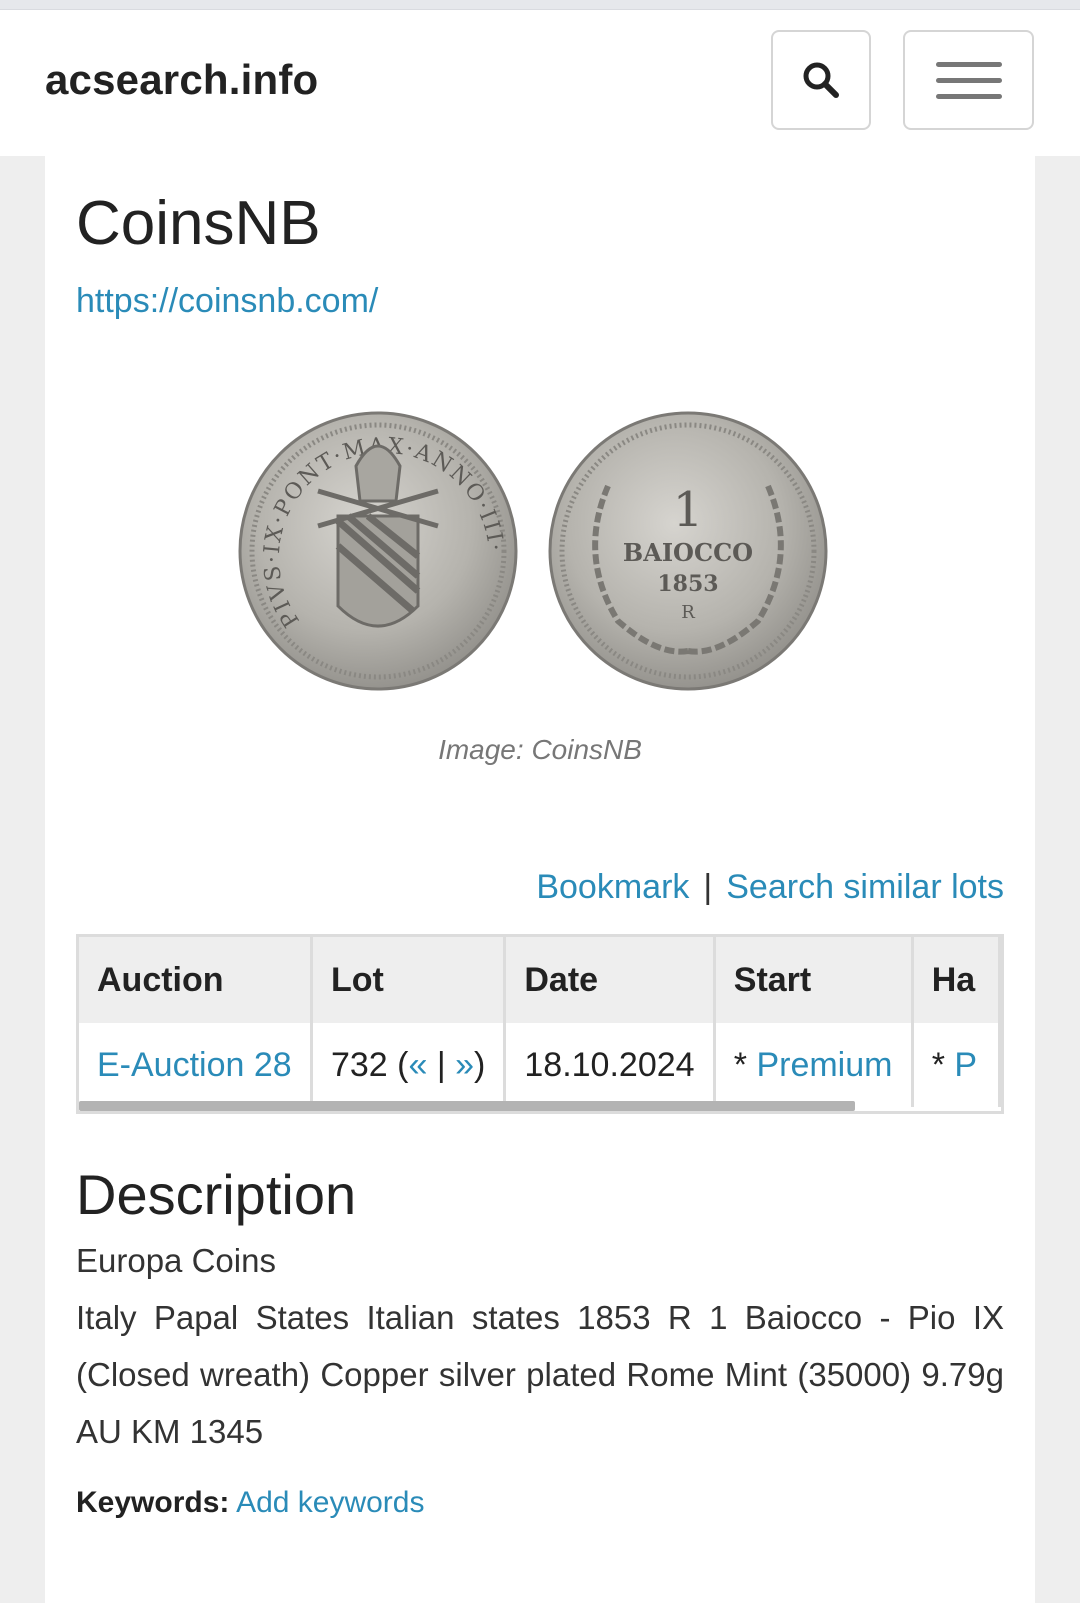 The image size is (1080, 1603). What do you see at coordinates (467, 1106) in the screenshot?
I see `table-horizontal-scrollbar` at bounding box center [467, 1106].